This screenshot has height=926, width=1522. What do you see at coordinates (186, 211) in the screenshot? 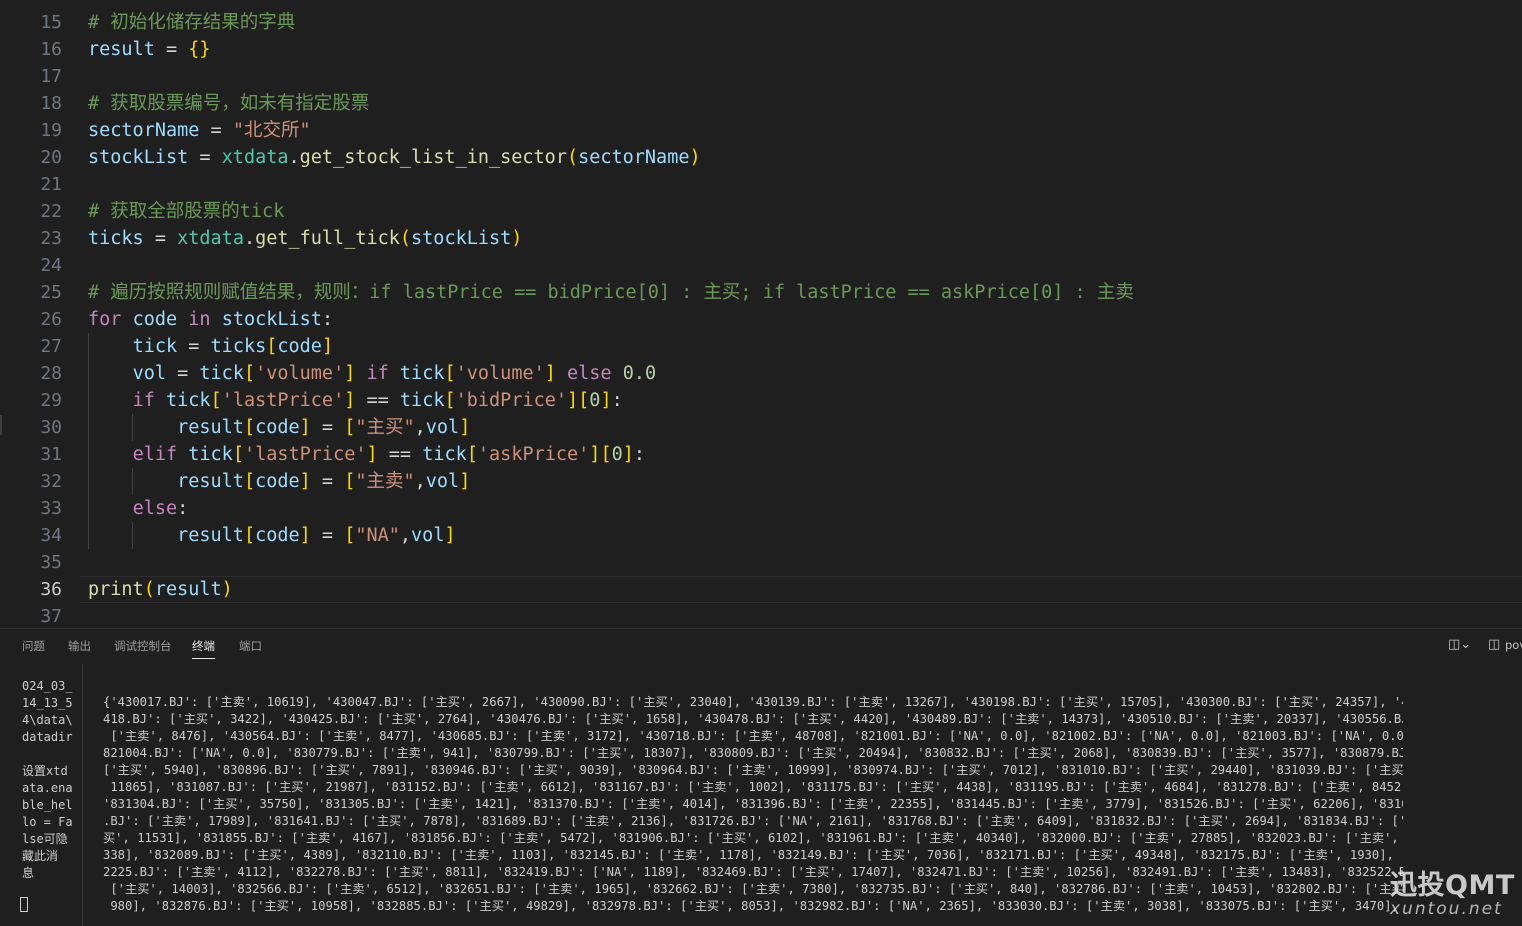
I see `code-text: # 获取全部股票的tick` at bounding box center [186, 211].